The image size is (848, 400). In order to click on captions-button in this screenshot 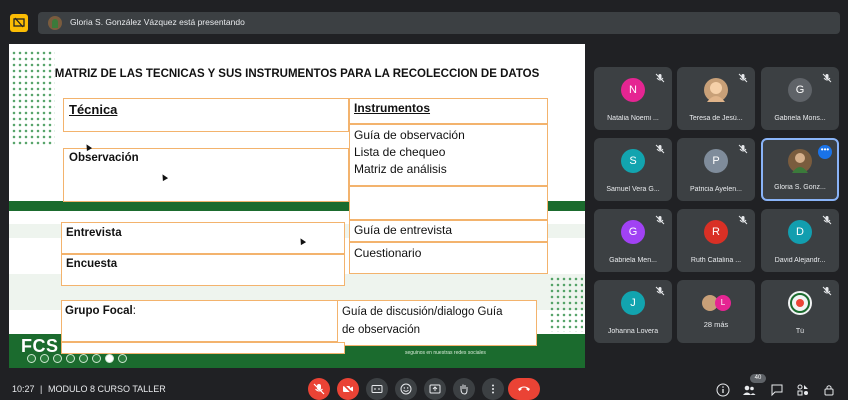, I will do `click(377, 389)`.